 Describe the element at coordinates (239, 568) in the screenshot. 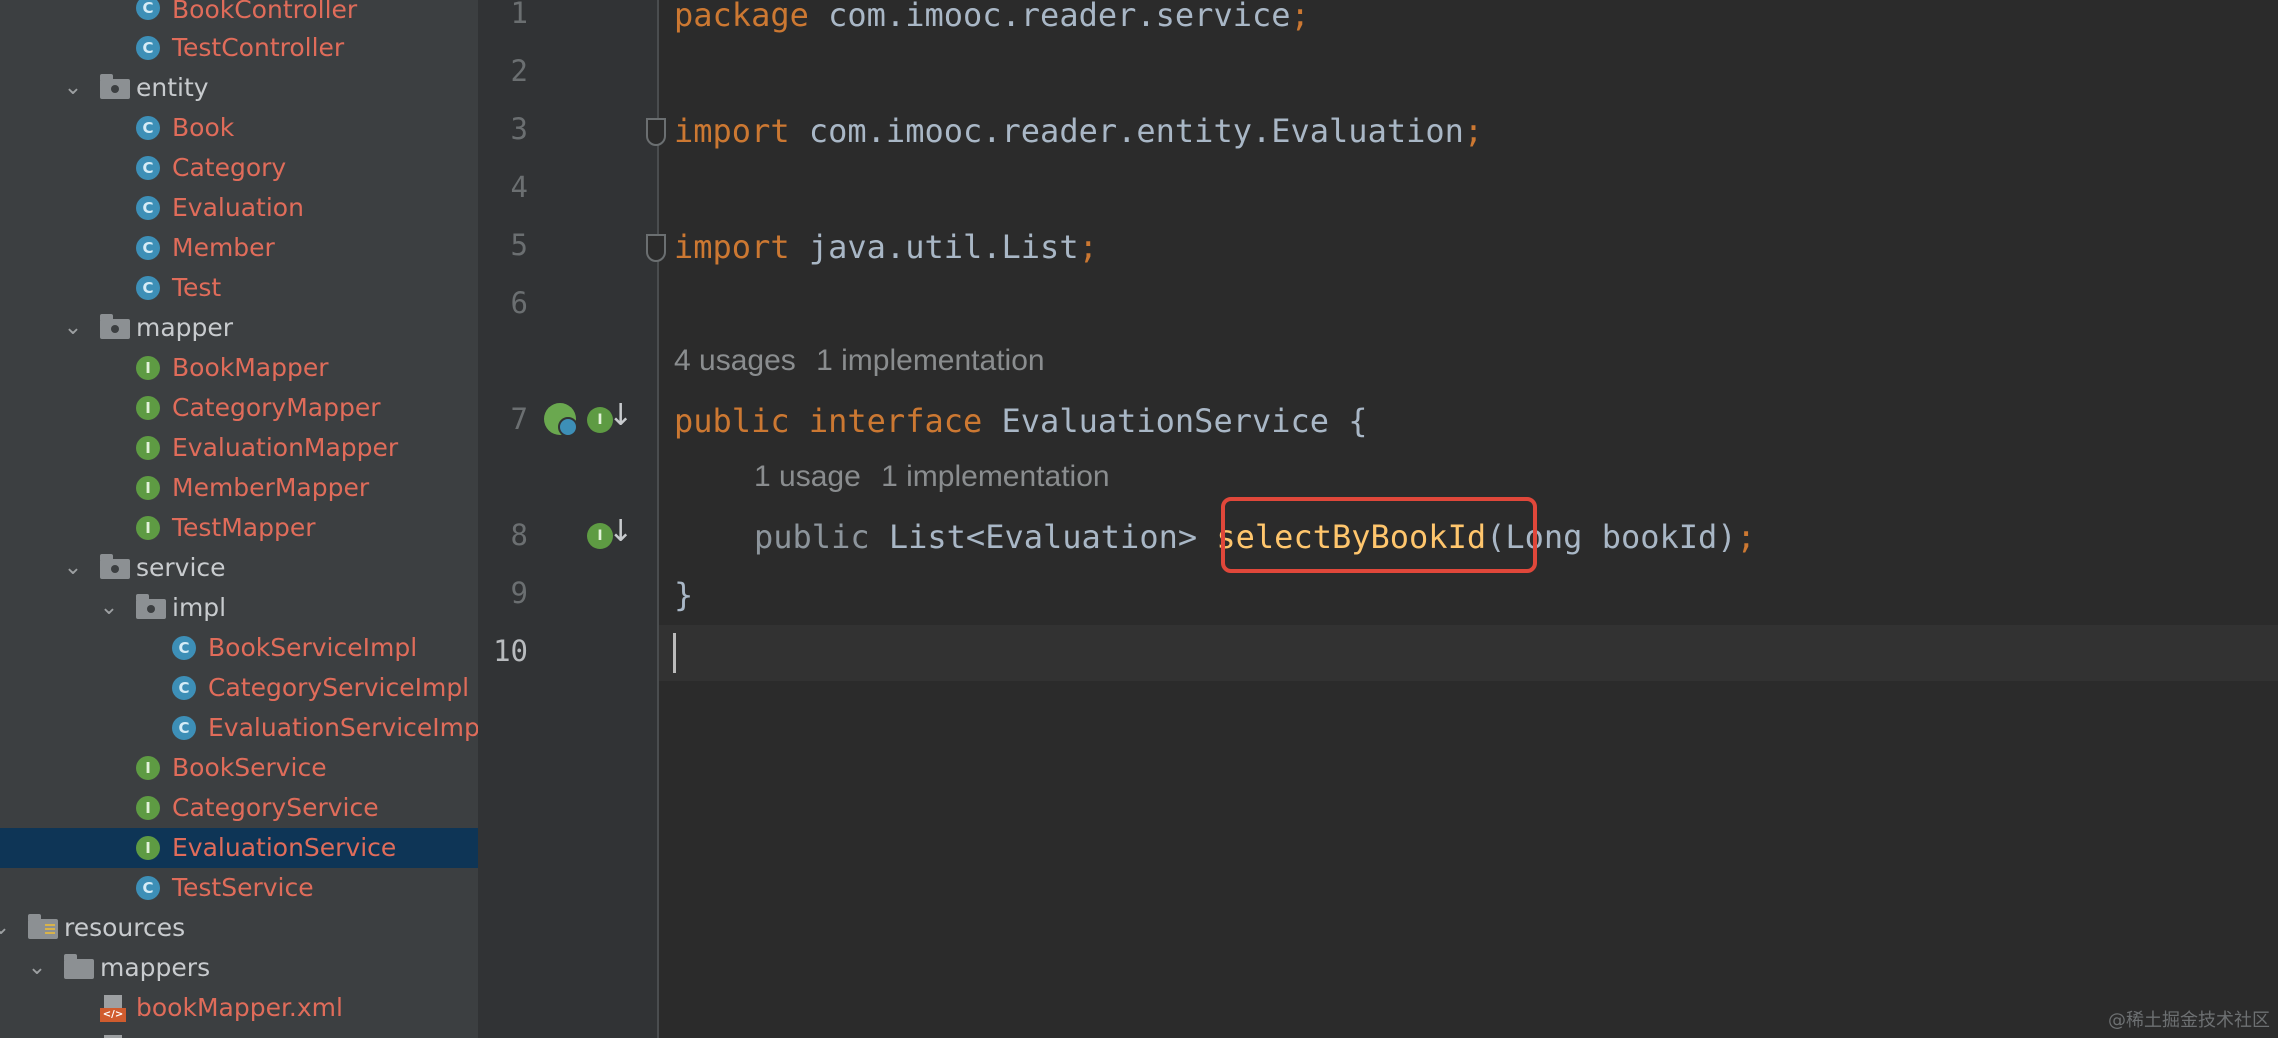

I see `tree-item-service: ⌄ service` at that location.